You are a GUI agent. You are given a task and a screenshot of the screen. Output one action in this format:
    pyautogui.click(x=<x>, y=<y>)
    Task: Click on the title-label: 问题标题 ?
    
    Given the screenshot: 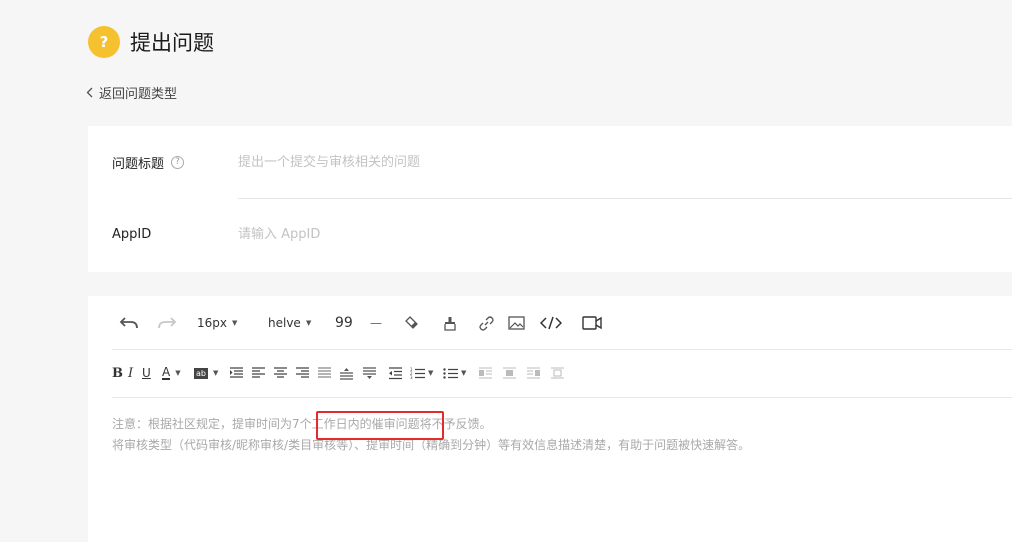 What is the action you would take?
    pyautogui.click(x=148, y=162)
    